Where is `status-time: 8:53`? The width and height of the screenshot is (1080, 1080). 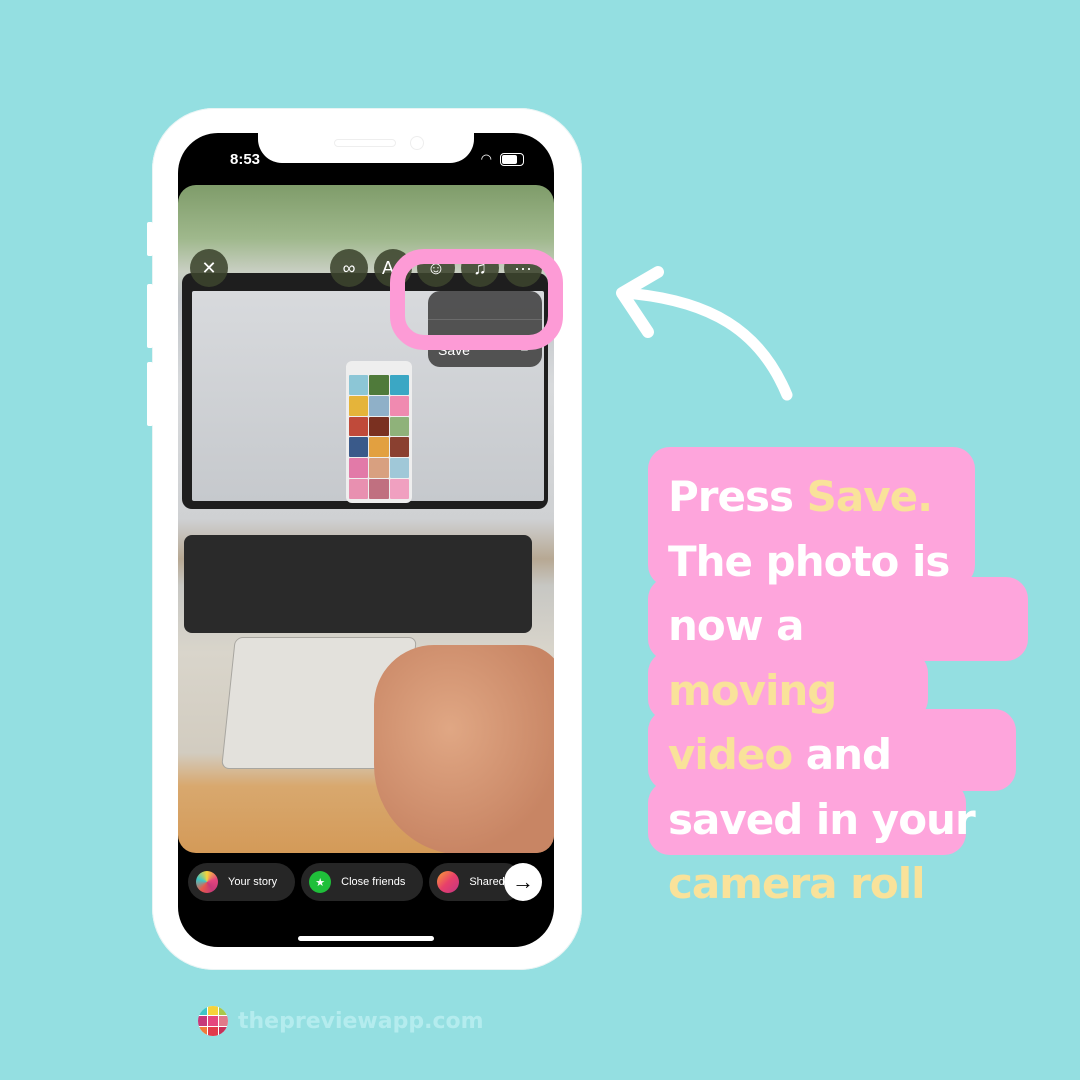
status-time: 8:53 is located at coordinates (245, 159).